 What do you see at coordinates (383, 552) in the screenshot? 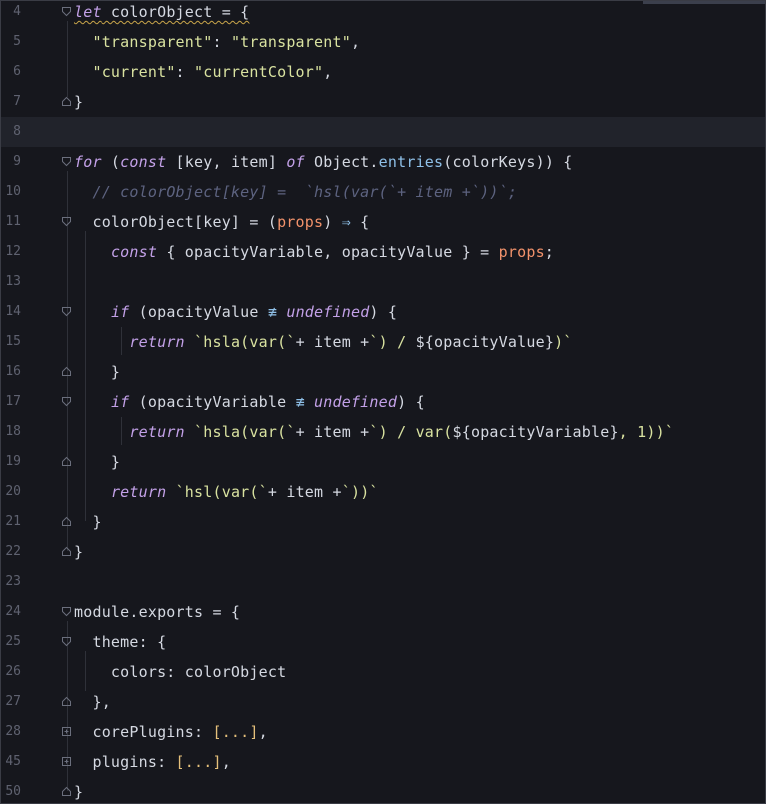
I see `code-line: 22}` at bounding box center [383, 552].